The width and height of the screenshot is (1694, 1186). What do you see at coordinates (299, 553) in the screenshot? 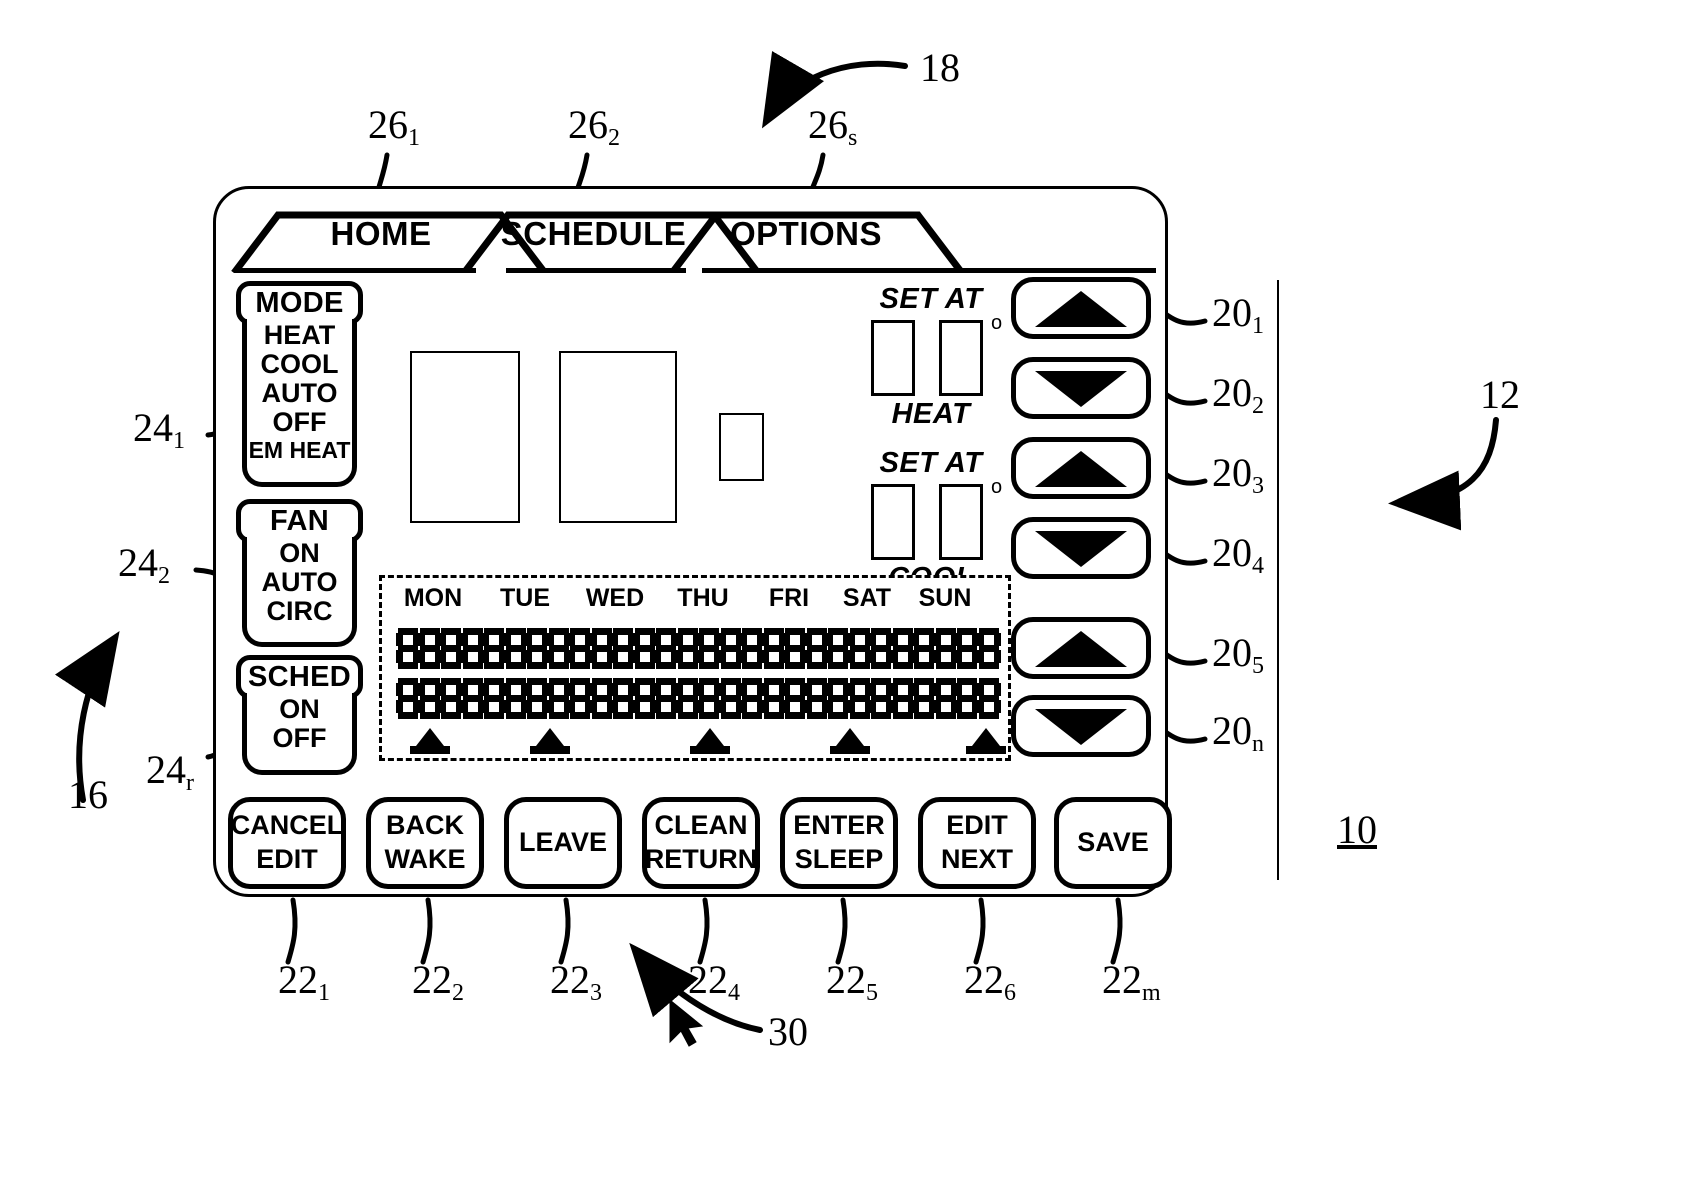
I see `fan-option-on: ON` at bounding box center [299, 553].